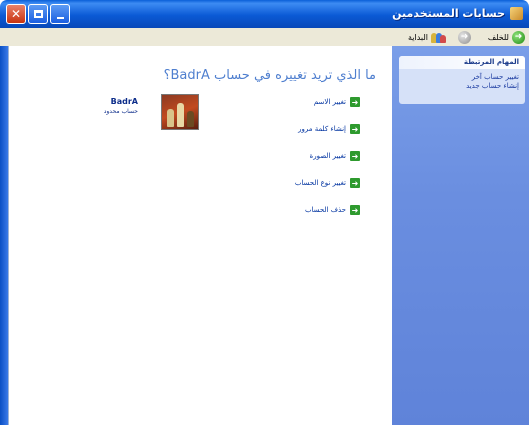 The width and height of the screenshot is (529, 425). I want to click on home-label: البداية, so click(417, 37).